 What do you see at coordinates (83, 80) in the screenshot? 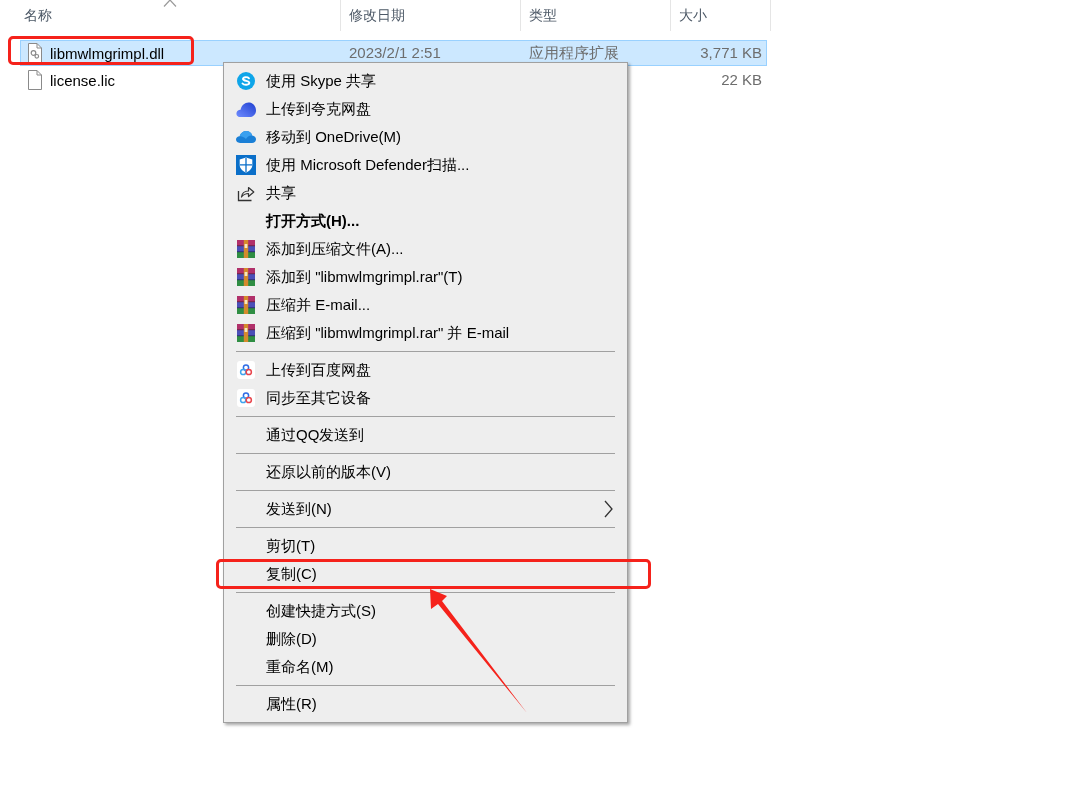
I see `file-name: license.lic` at bounding box center [83, 80].